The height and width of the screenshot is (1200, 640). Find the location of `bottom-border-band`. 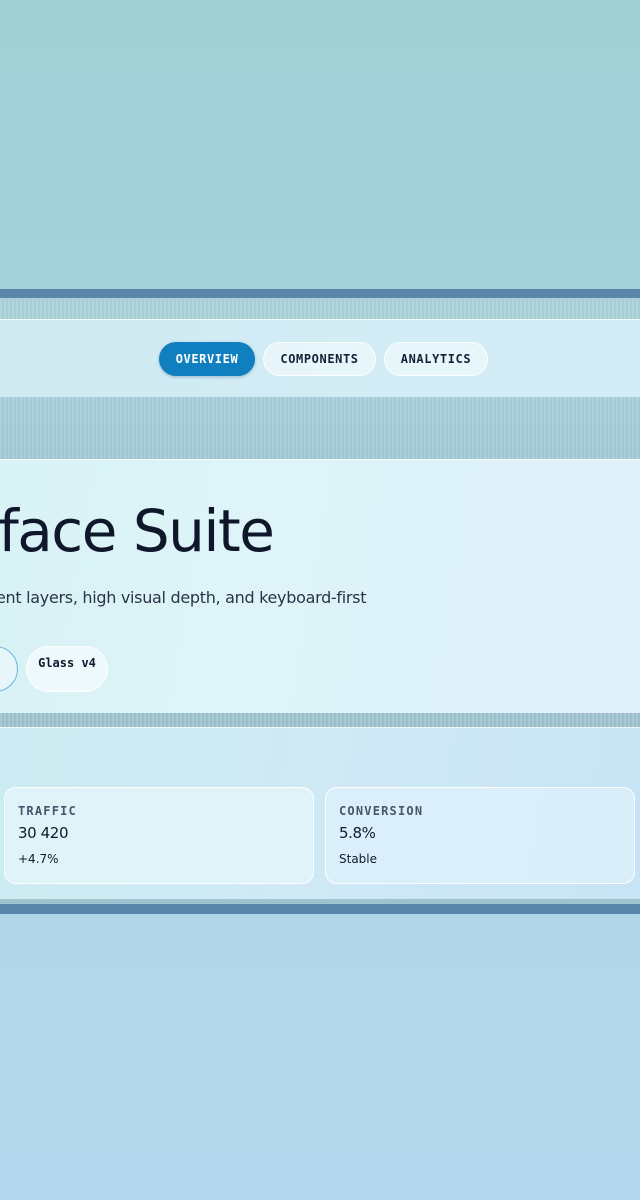

bottom-border-band is located at coordinates (320, 909).